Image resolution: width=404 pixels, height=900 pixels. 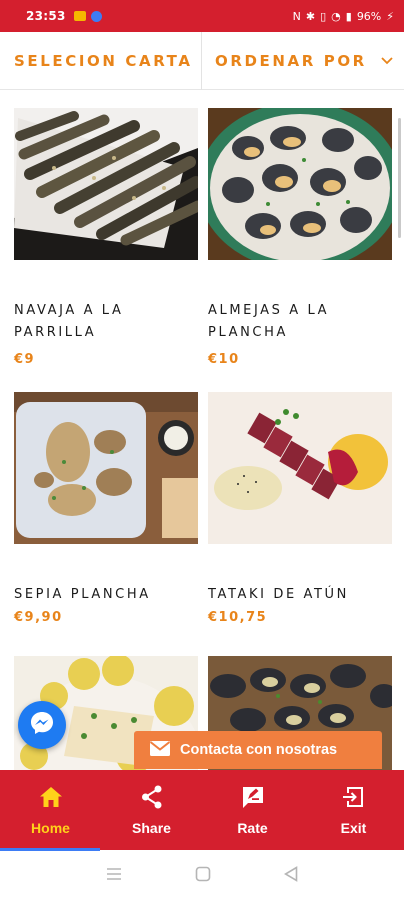 What do you see at coordinates (336, 16) in the screenshot?
I see `wifi-icon: ◔` at bounding box center [336, 16].